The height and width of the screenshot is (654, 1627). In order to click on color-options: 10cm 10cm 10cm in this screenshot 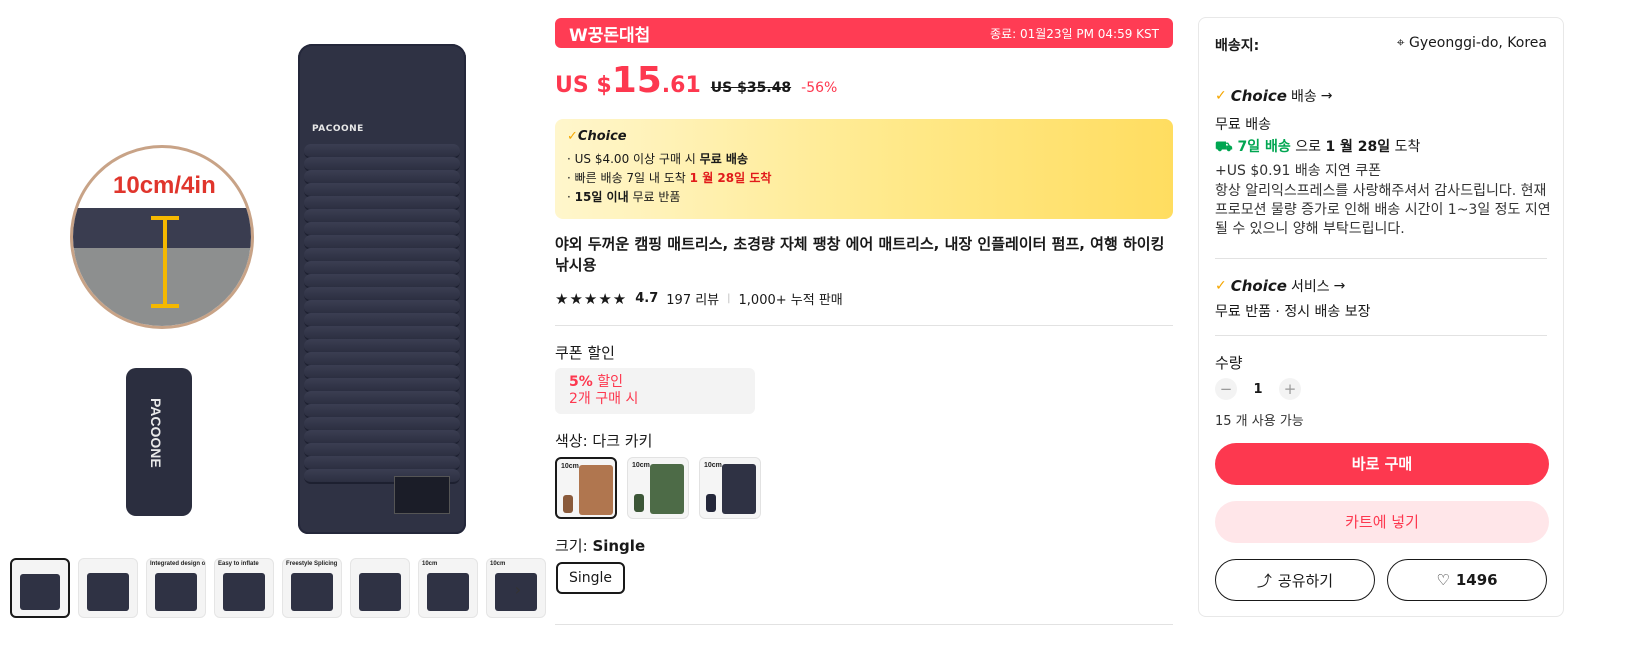, I will do `click(658, 488)`.